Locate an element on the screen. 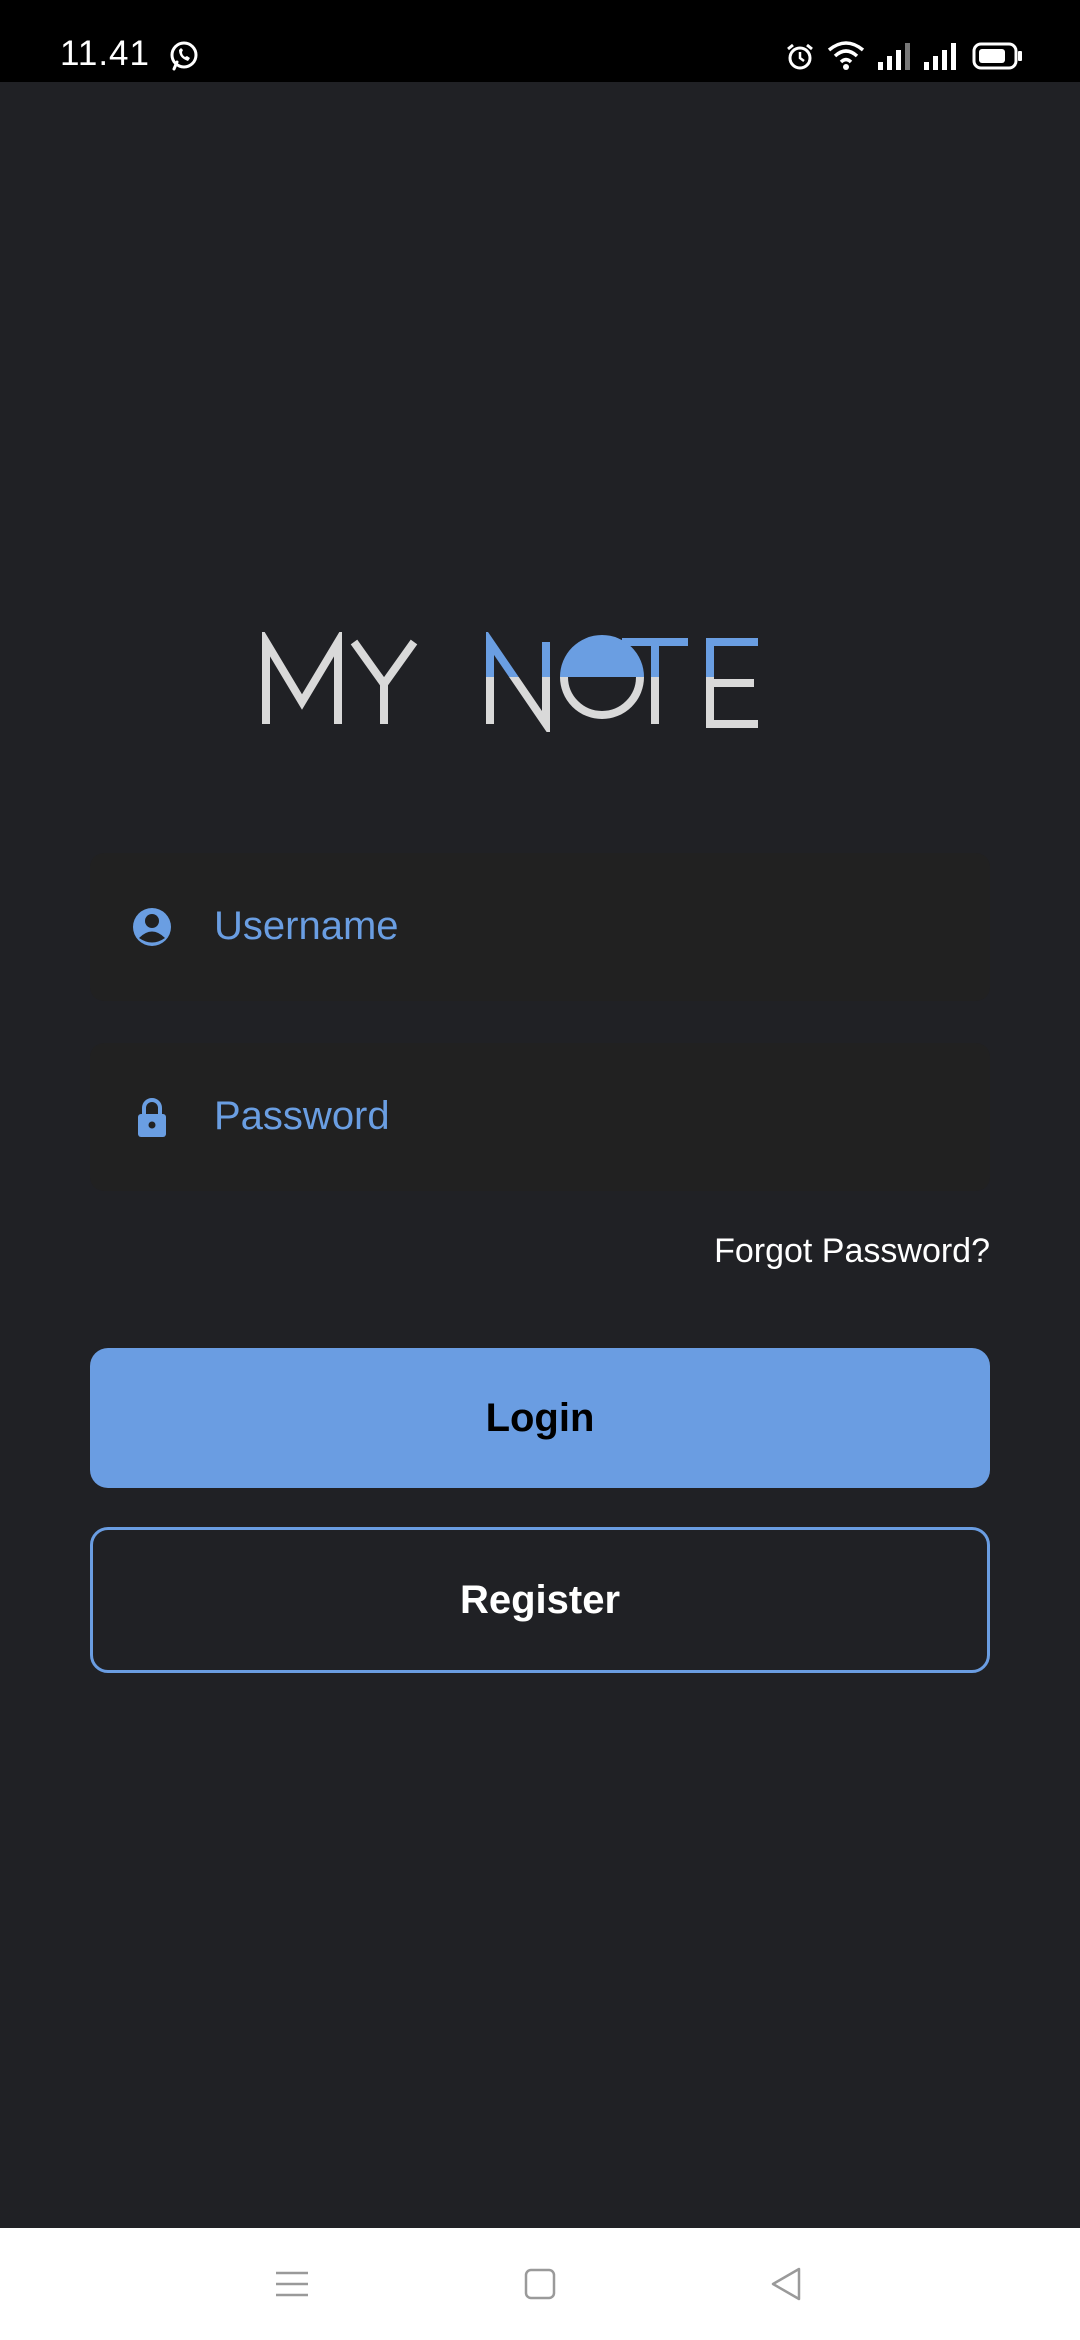  alarm-icon is located at coordinates (800, 56).